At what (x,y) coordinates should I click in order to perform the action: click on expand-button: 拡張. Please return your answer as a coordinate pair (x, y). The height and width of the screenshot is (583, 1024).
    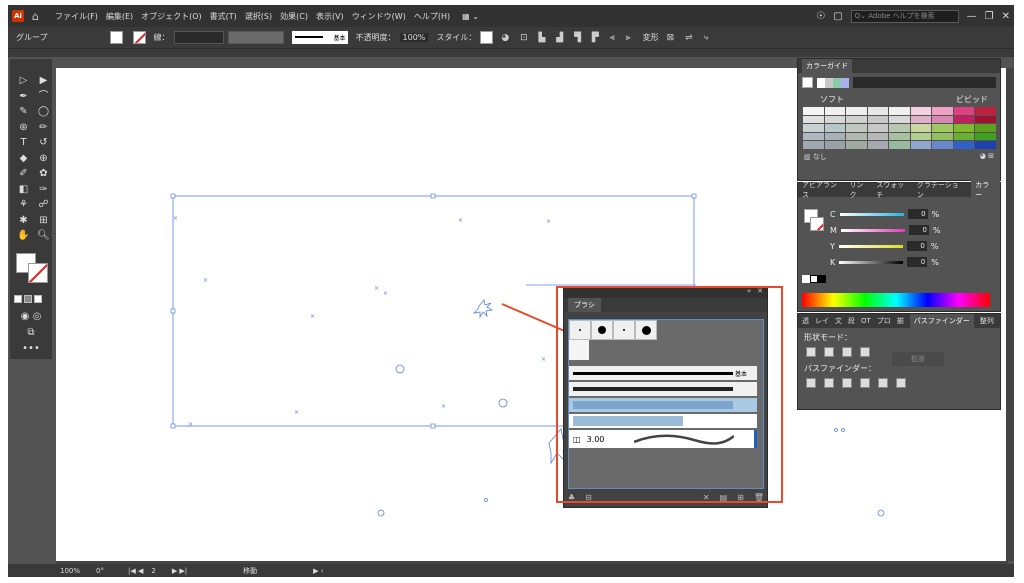
    Looking at the image, I should click on (918, 359).